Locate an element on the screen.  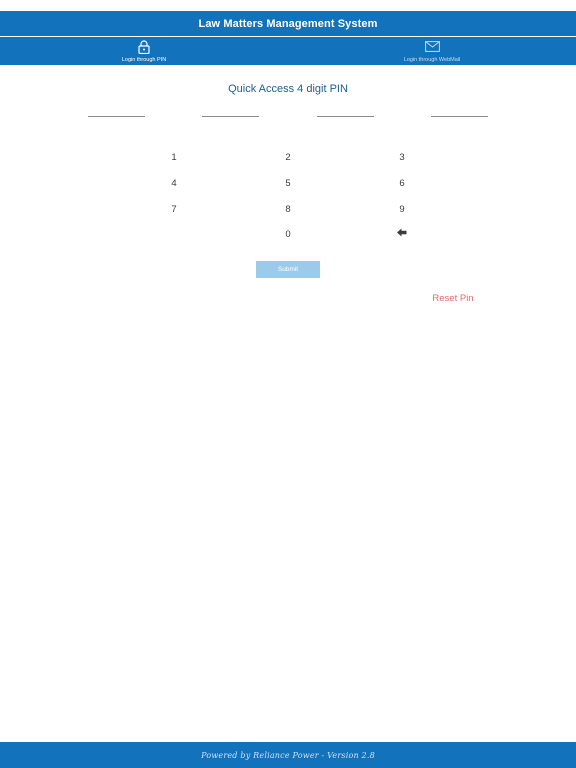
keypad-key-8: 8 is located at coordinates (288, 209).